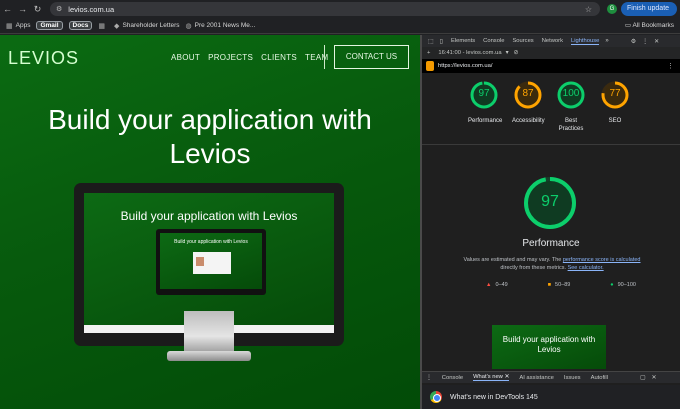 The width and height of the screenshot is (680, 409). I want to click on reload-icon: ↻, so click(37, 9).